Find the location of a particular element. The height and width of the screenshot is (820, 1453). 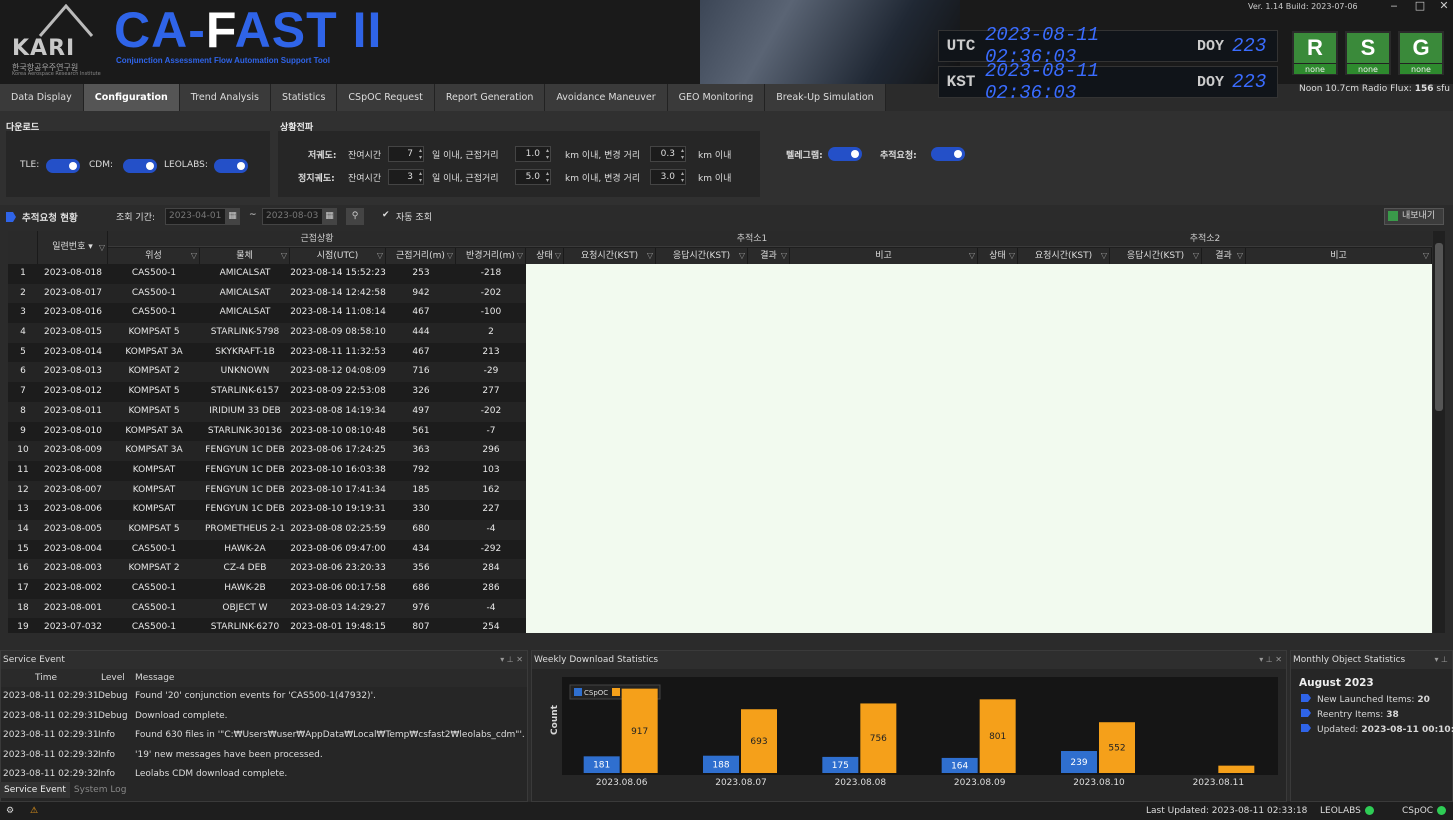

tab-system-log: System Log is located at coordinates (100, 790).